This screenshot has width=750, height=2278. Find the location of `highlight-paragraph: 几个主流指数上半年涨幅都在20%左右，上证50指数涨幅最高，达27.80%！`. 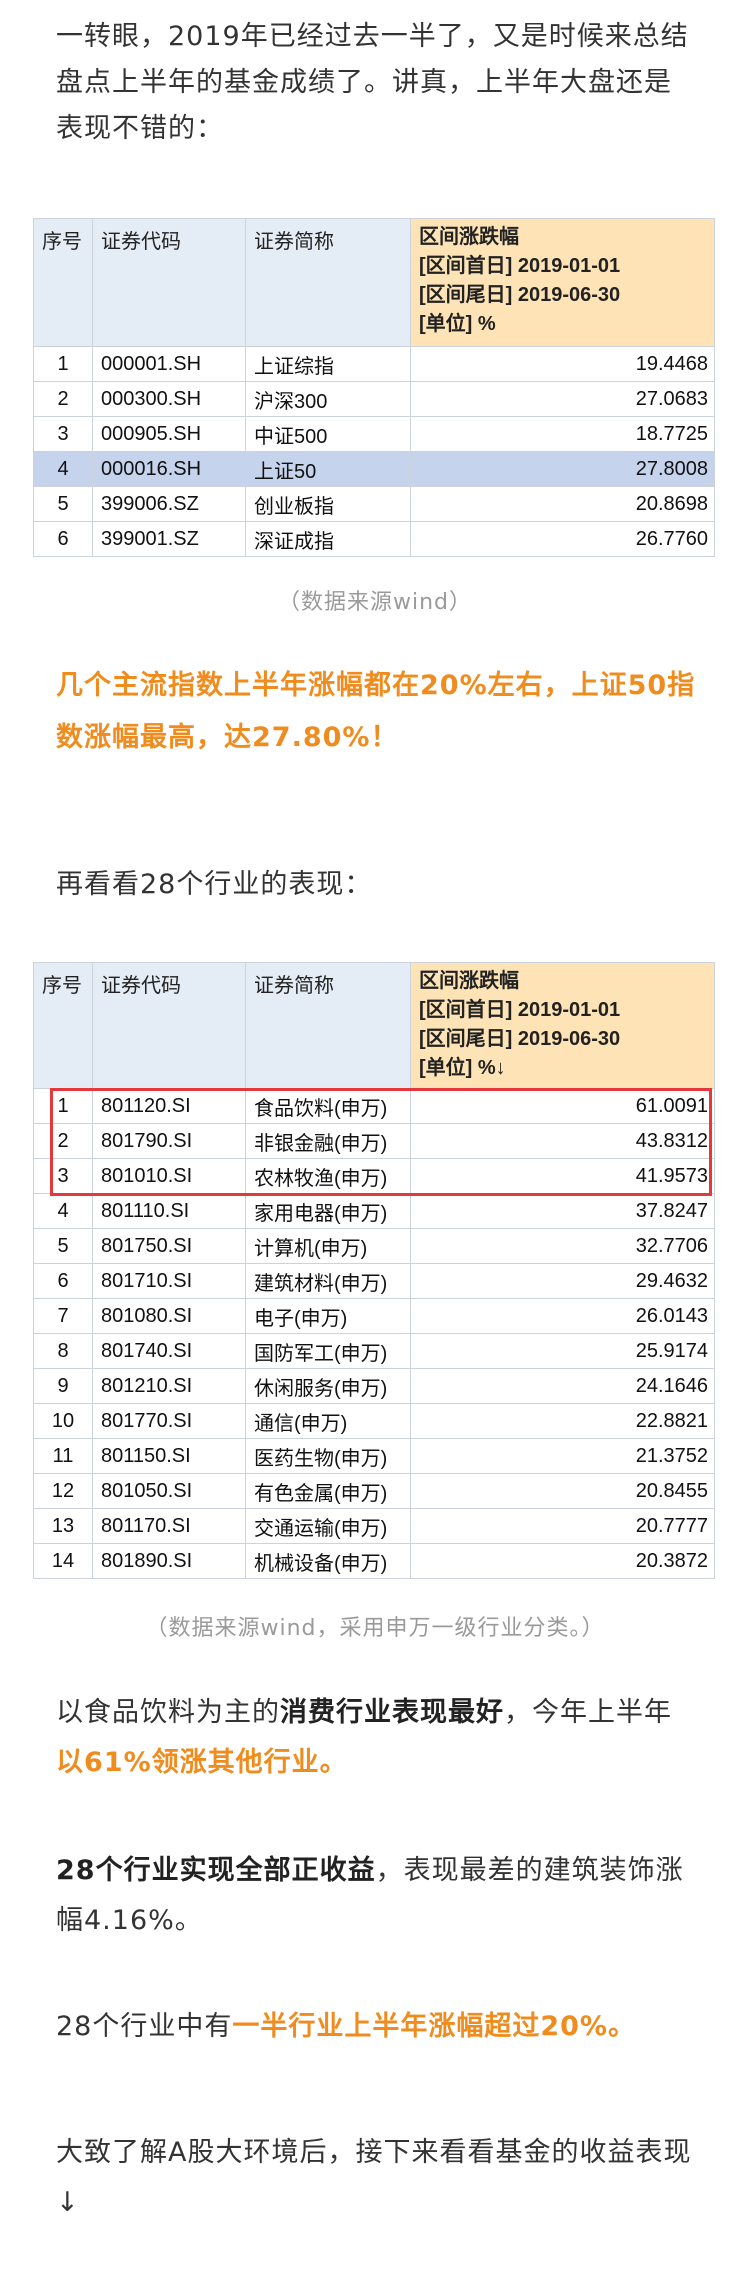

highlight-paragraph: 几个主流指数上半年涨幅都在20%左右，上证50指数涨幅最高，达27.80%！ is located at coordinates (376, 711).